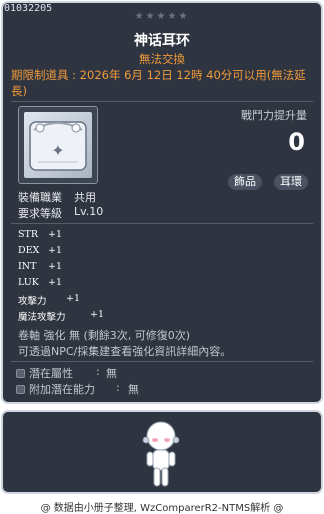  I want to click on power-label: 戰鬥力提升量, so click(274, 115).